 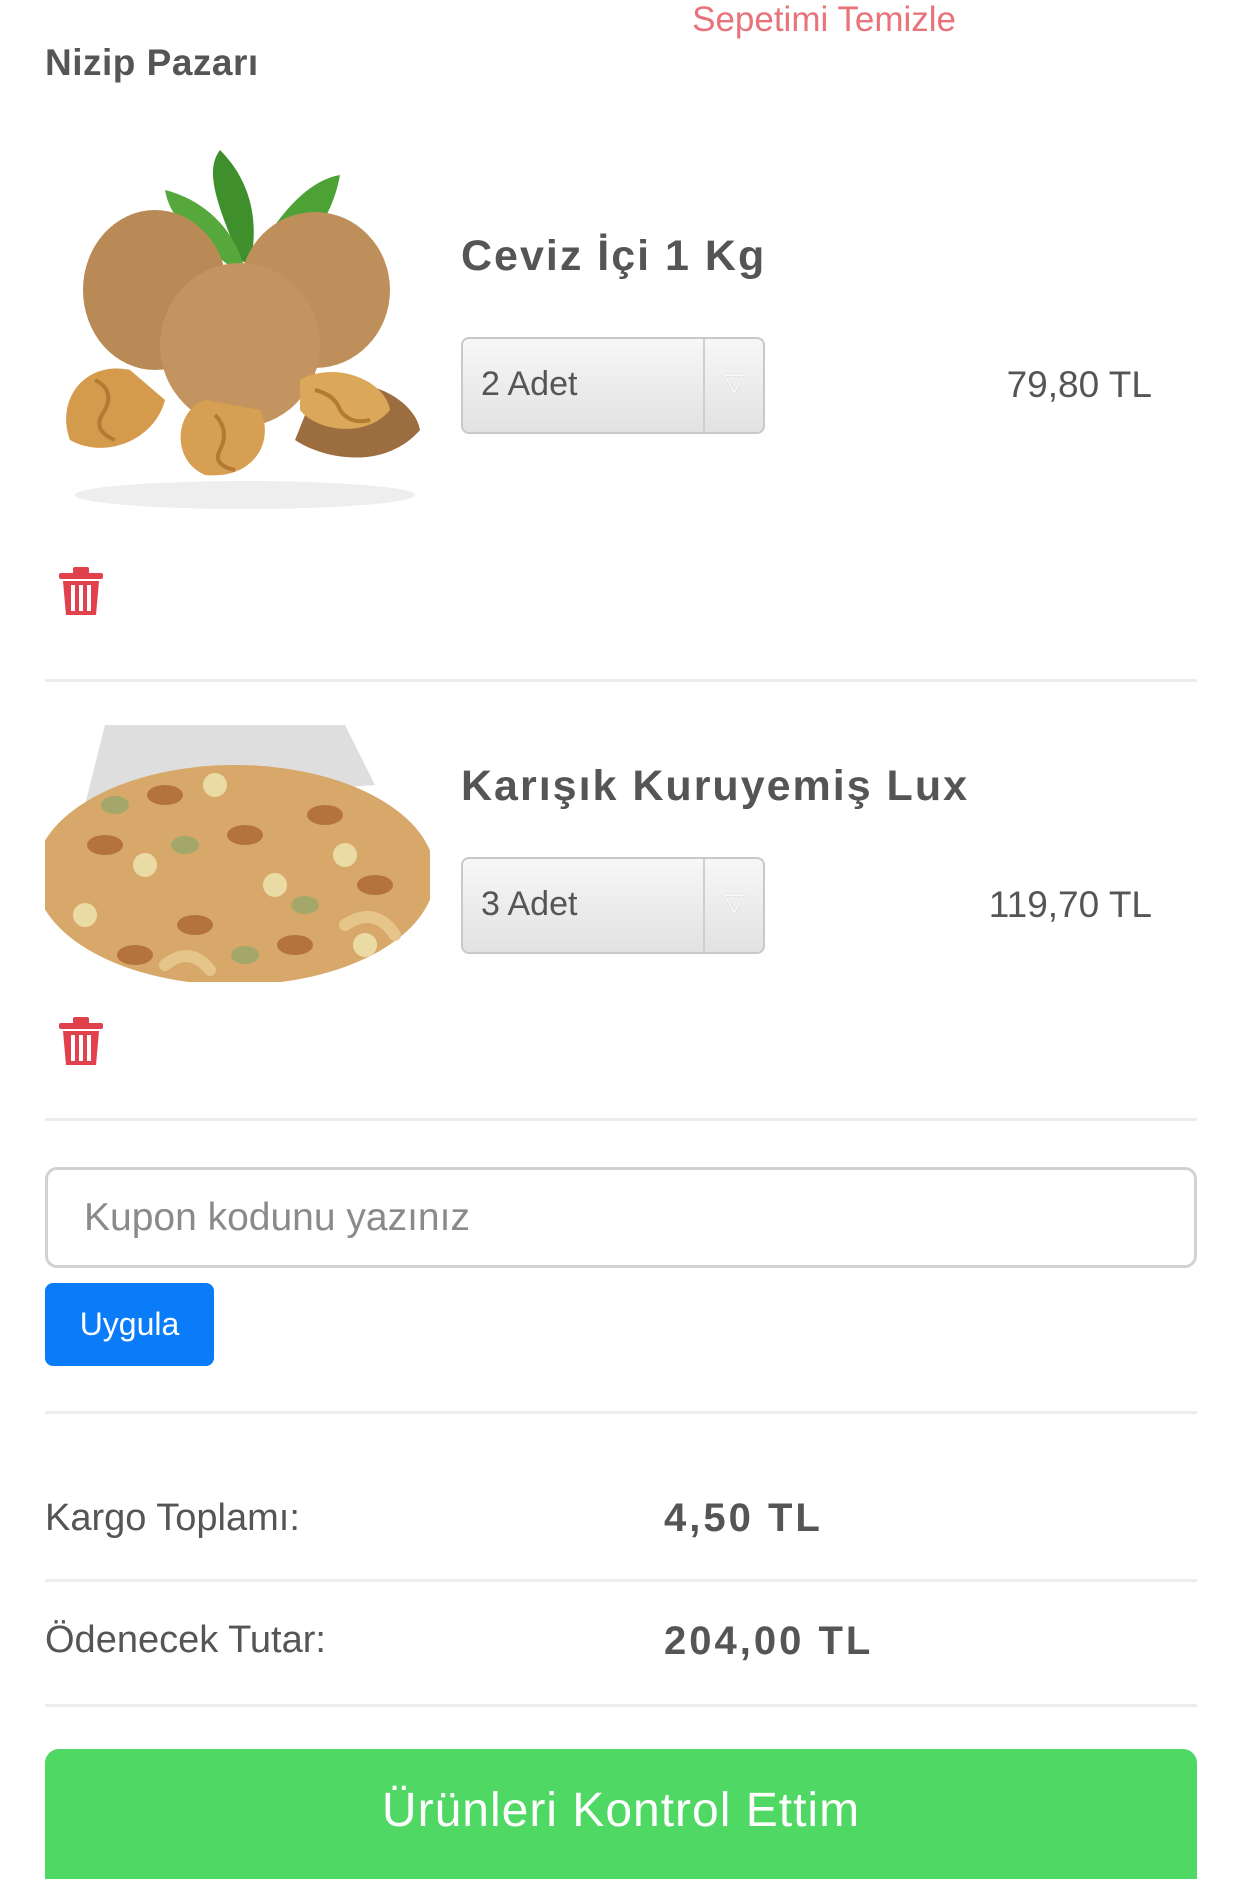 I want to click on walnut-image, so click(x=237, y=327).